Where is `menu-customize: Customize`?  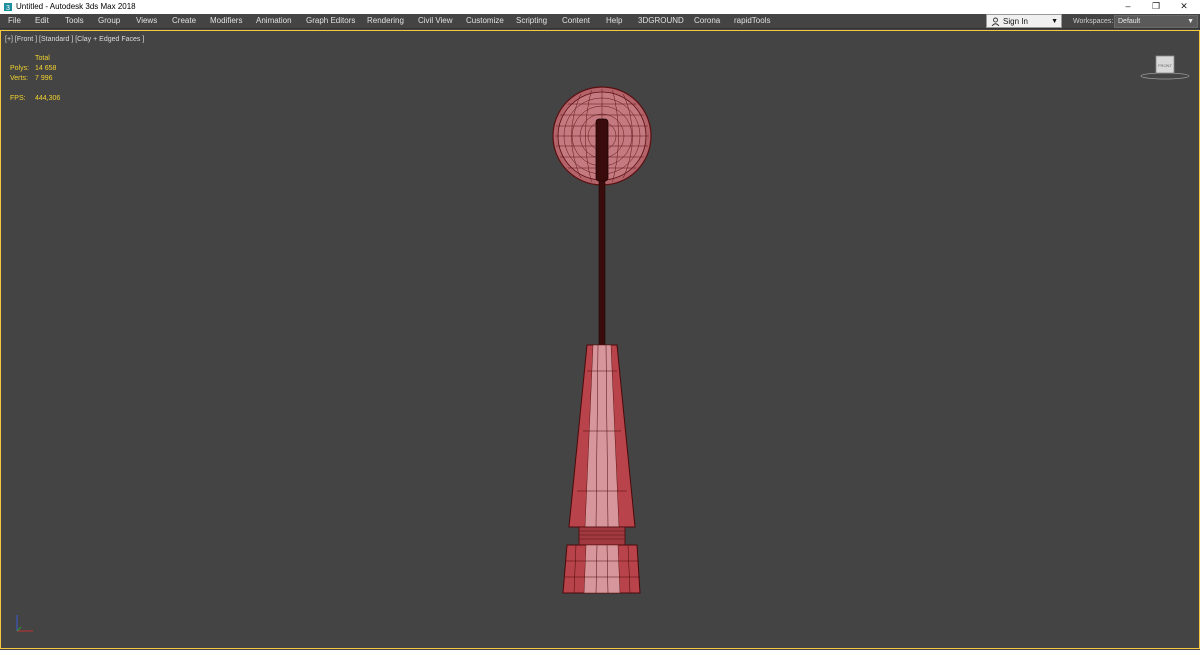
menu-customize: Customize is located at coordinates (485, 21).